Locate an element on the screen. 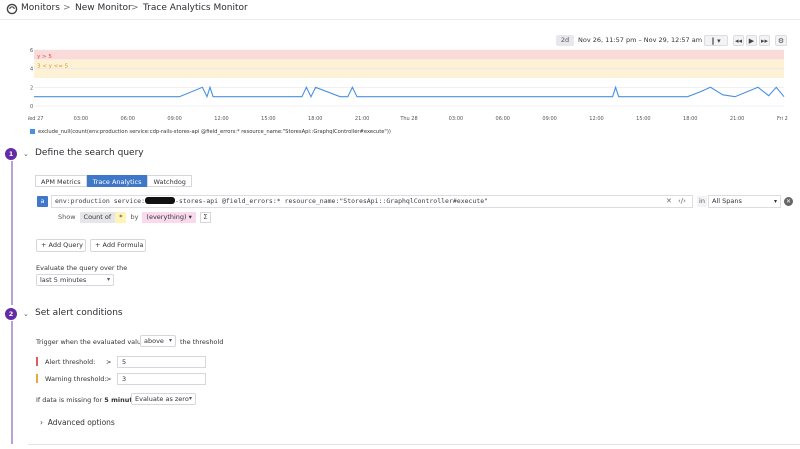  in-label: in is located at coordinates (702, 201).